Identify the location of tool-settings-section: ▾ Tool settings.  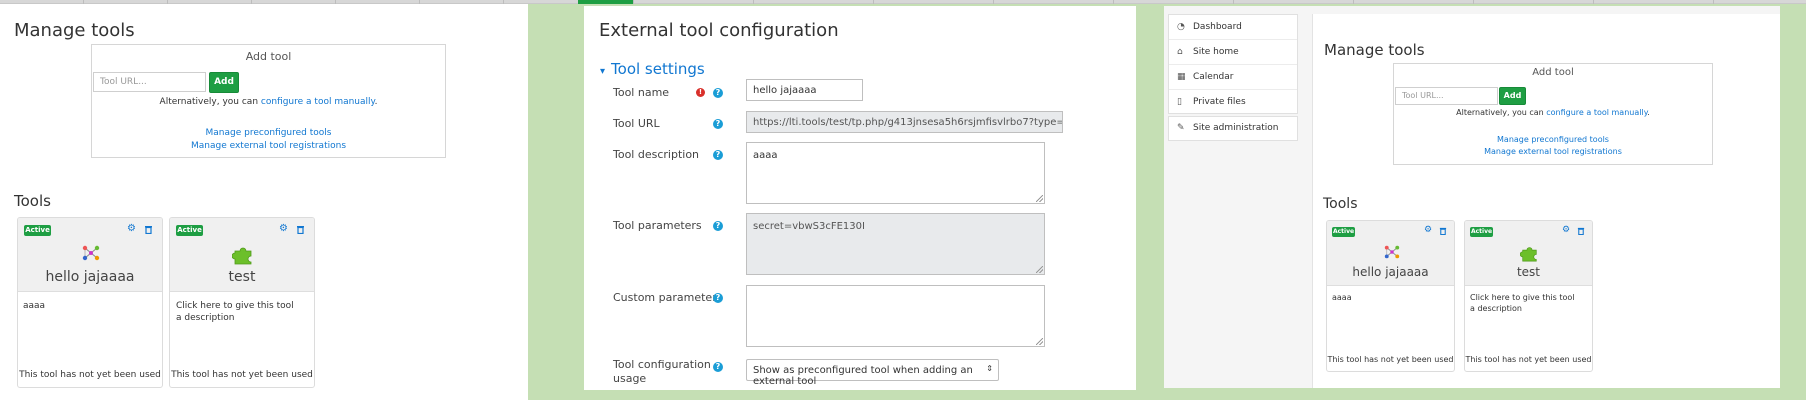
(652, 69).